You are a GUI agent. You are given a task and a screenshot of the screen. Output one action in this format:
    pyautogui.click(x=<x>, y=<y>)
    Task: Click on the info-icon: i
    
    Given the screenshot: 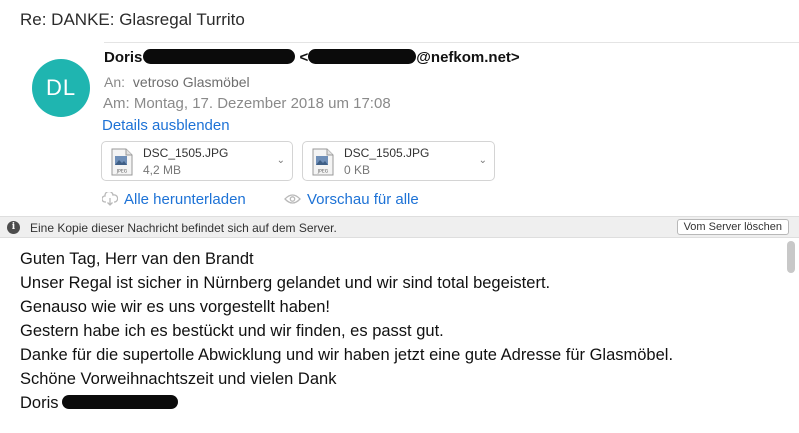 What is the action you would take?
    pyautogui.click(x=13, y=227)
    